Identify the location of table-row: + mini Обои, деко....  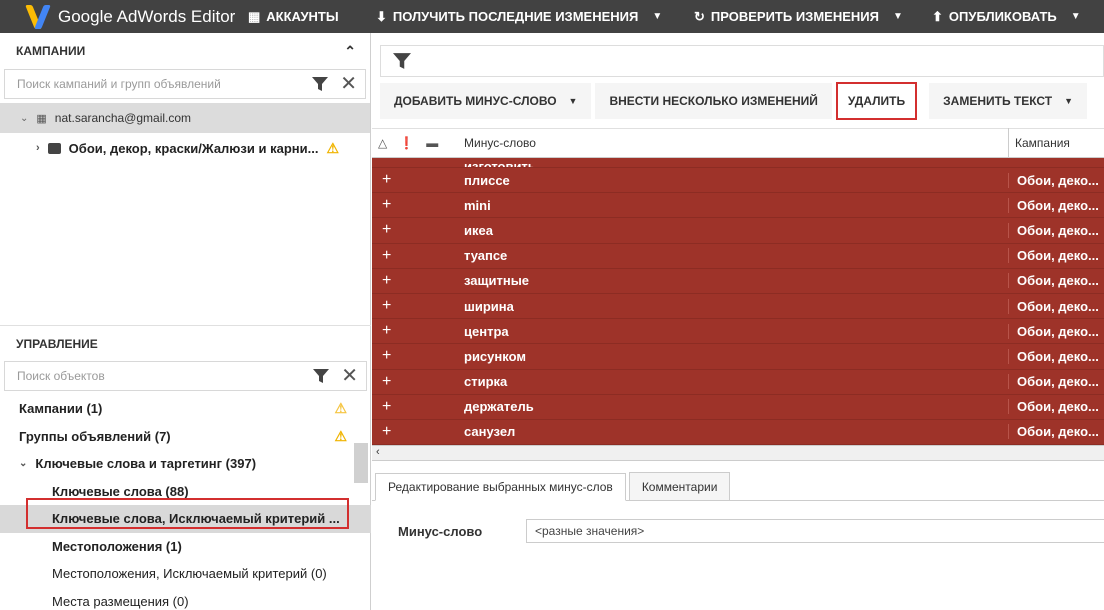
(738, 206).